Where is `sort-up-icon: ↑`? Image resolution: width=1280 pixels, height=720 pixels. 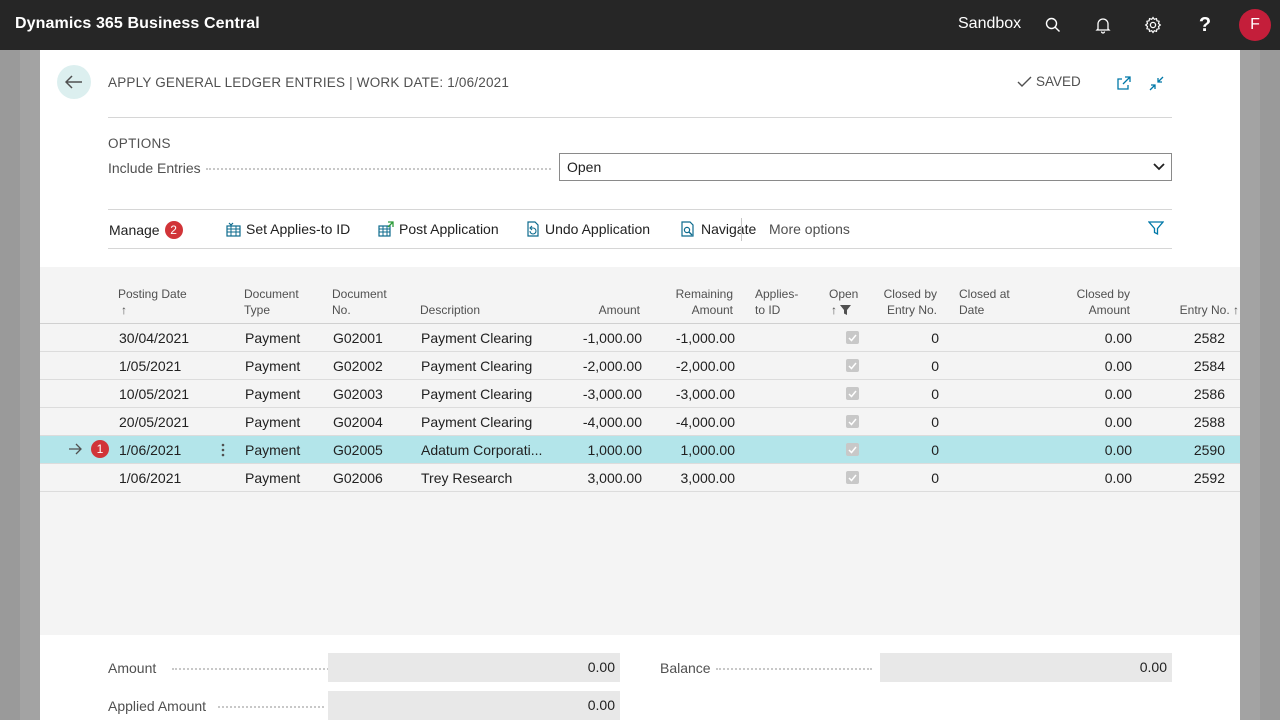
sort-up-icon: ↑ is located at coordinates (1236, 310).